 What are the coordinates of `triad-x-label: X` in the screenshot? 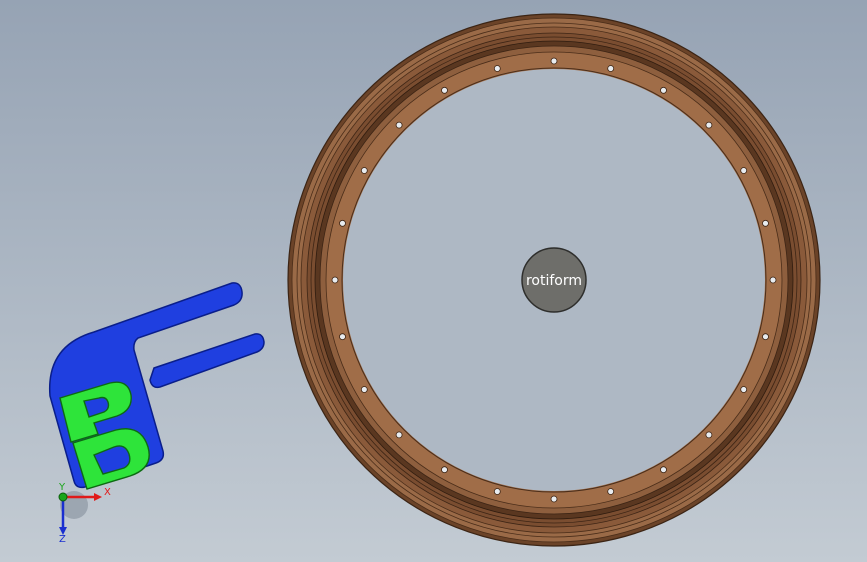 It's located at (107, 492).